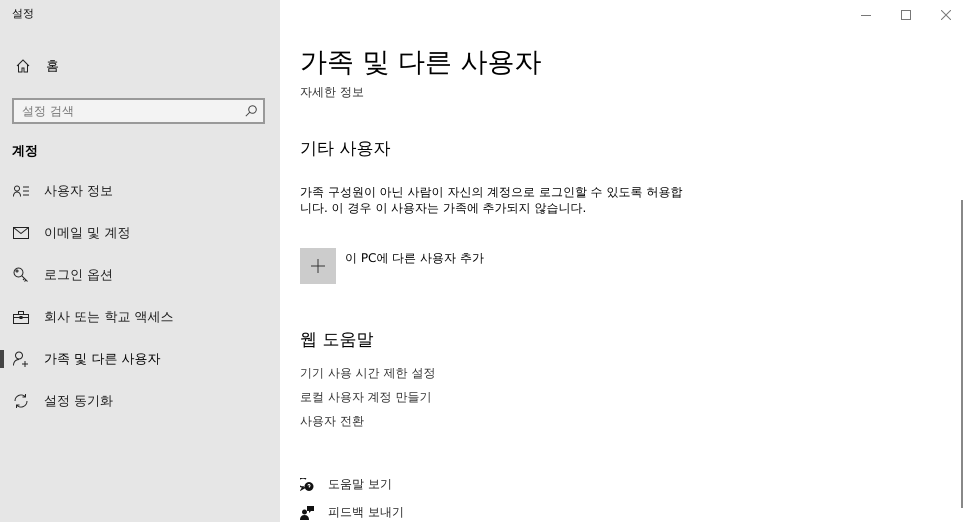 The width and height of the screenshot is (966, 522). What do you see at coordinates (946, 15) in the screenshot?
I see `close-icon` at bounding box center [946, 15].